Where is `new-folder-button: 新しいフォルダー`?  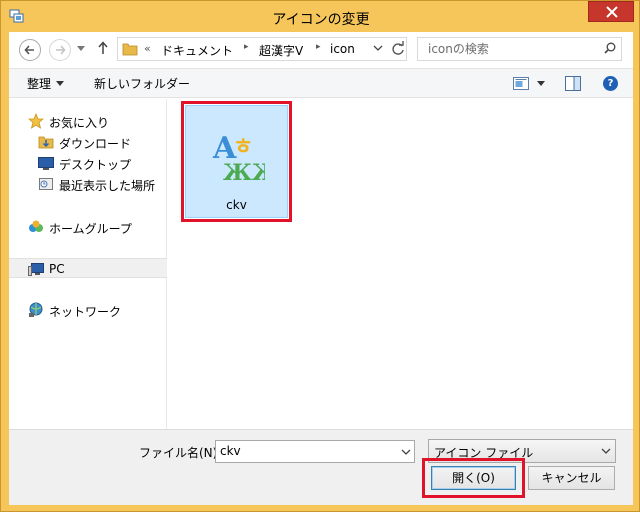 new-folder-button: 新しいフォルダー is located at coordinates (142, 83).